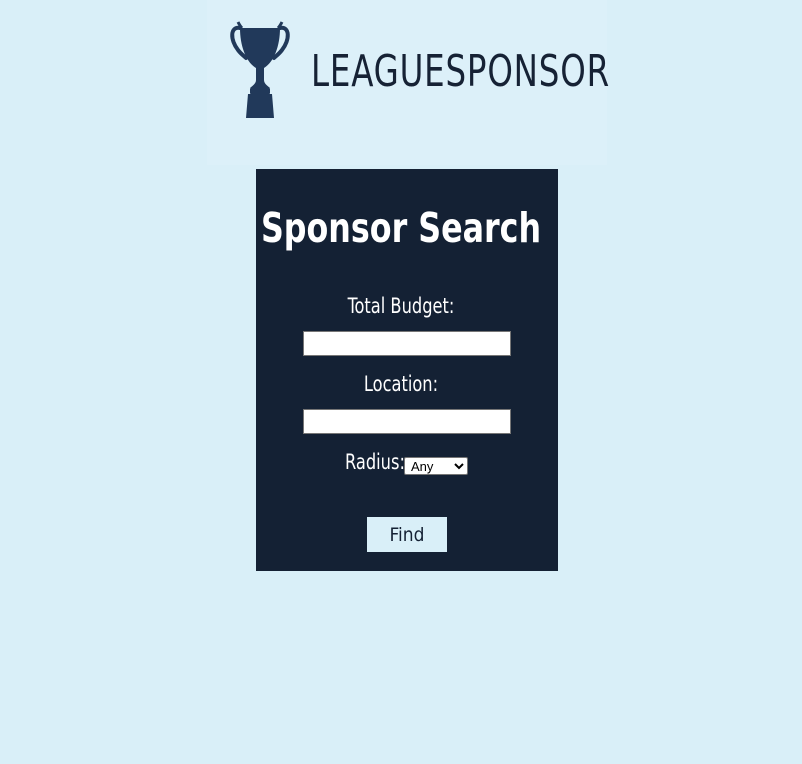 Image resolution: width=802 pixels, height=764 pixels. Describe the element at coordinates (407, 534) in the screenshot. I see `find-button: Find` at that location.